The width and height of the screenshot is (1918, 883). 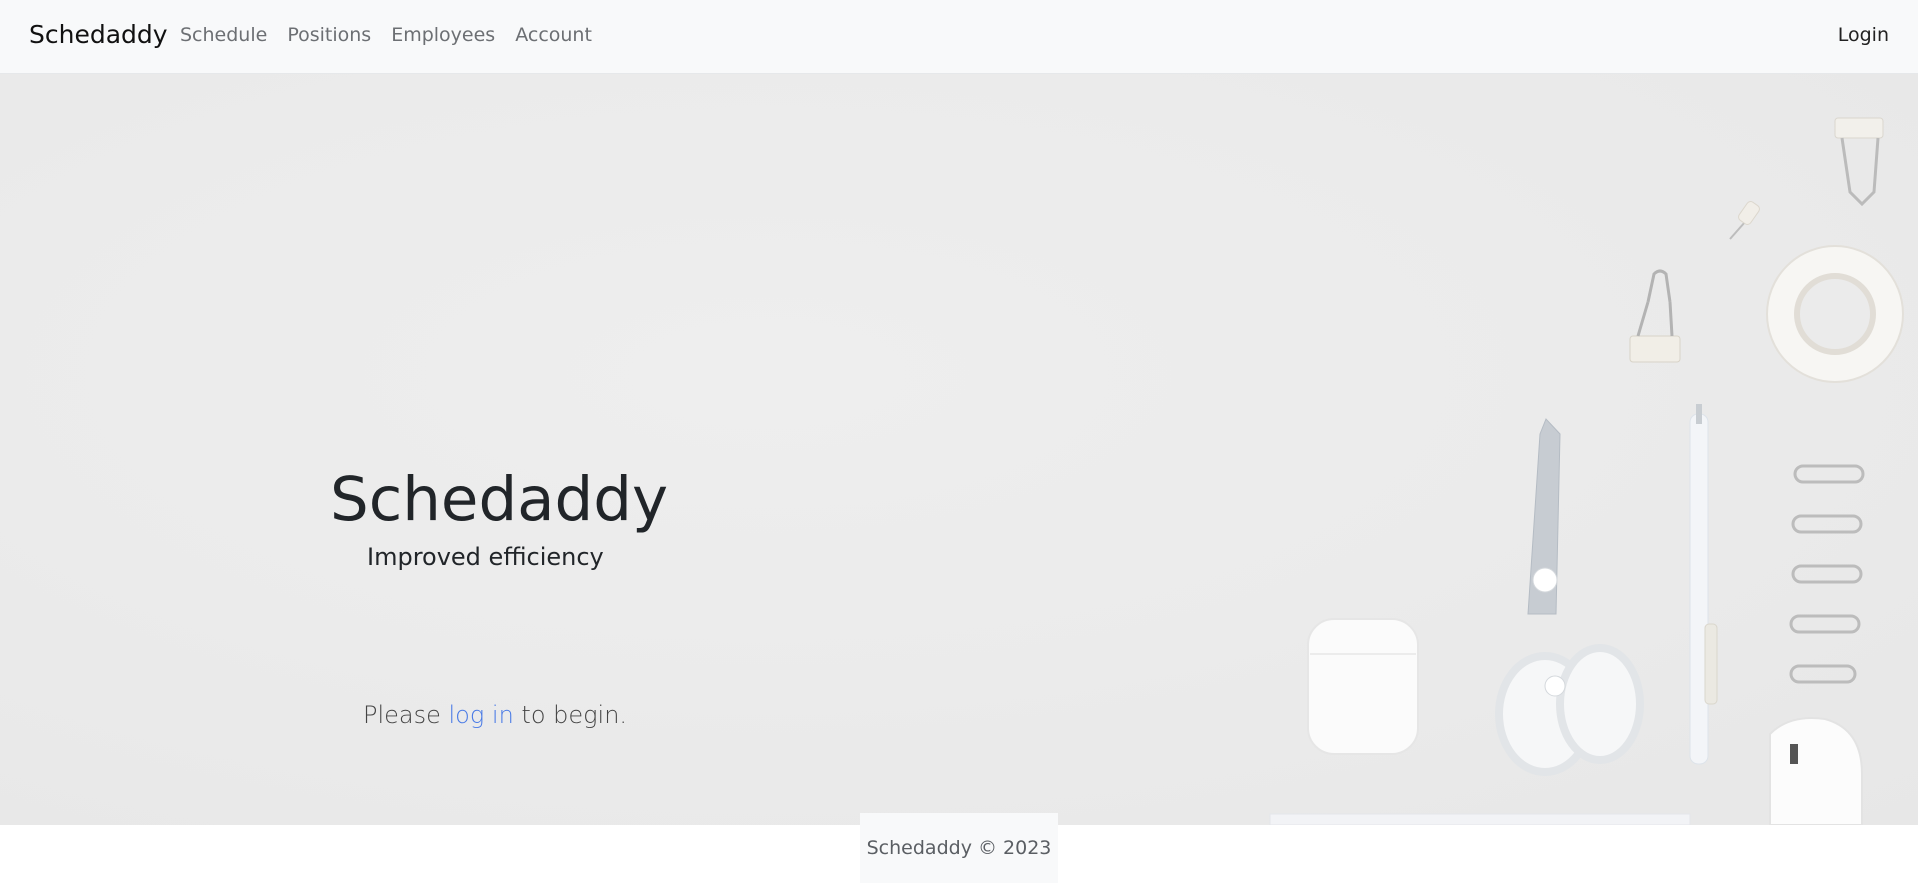 I want to click on nav-link-schedule: Schedule, so click(x=223, y=35).